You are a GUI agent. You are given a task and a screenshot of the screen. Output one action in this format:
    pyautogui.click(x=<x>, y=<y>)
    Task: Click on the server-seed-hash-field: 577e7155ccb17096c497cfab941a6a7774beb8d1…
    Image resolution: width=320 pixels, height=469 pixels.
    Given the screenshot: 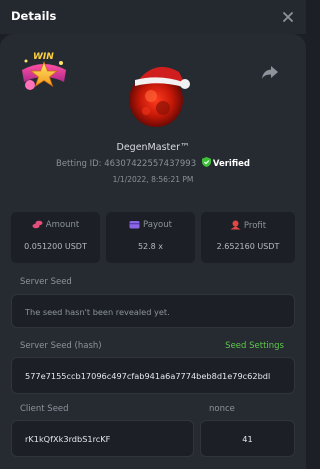 What is the action you would take?
    pyautogui.click(x=153, y=375)
    